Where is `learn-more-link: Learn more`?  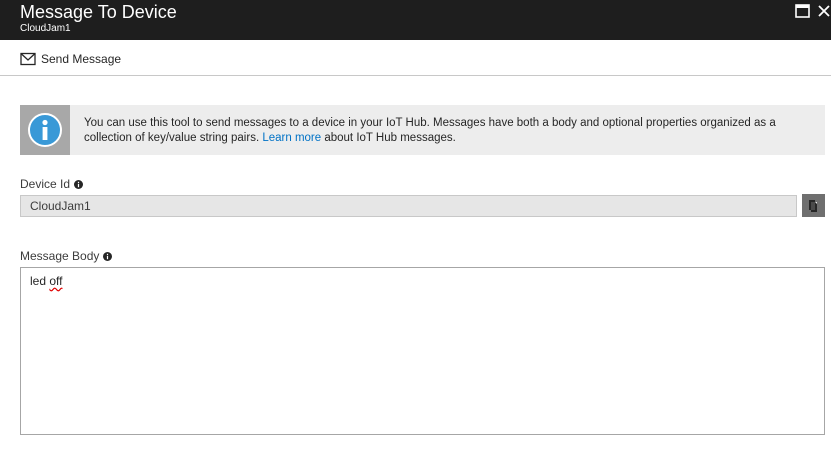 learn-more-link: Learn more is located at coordinates (291, 138).